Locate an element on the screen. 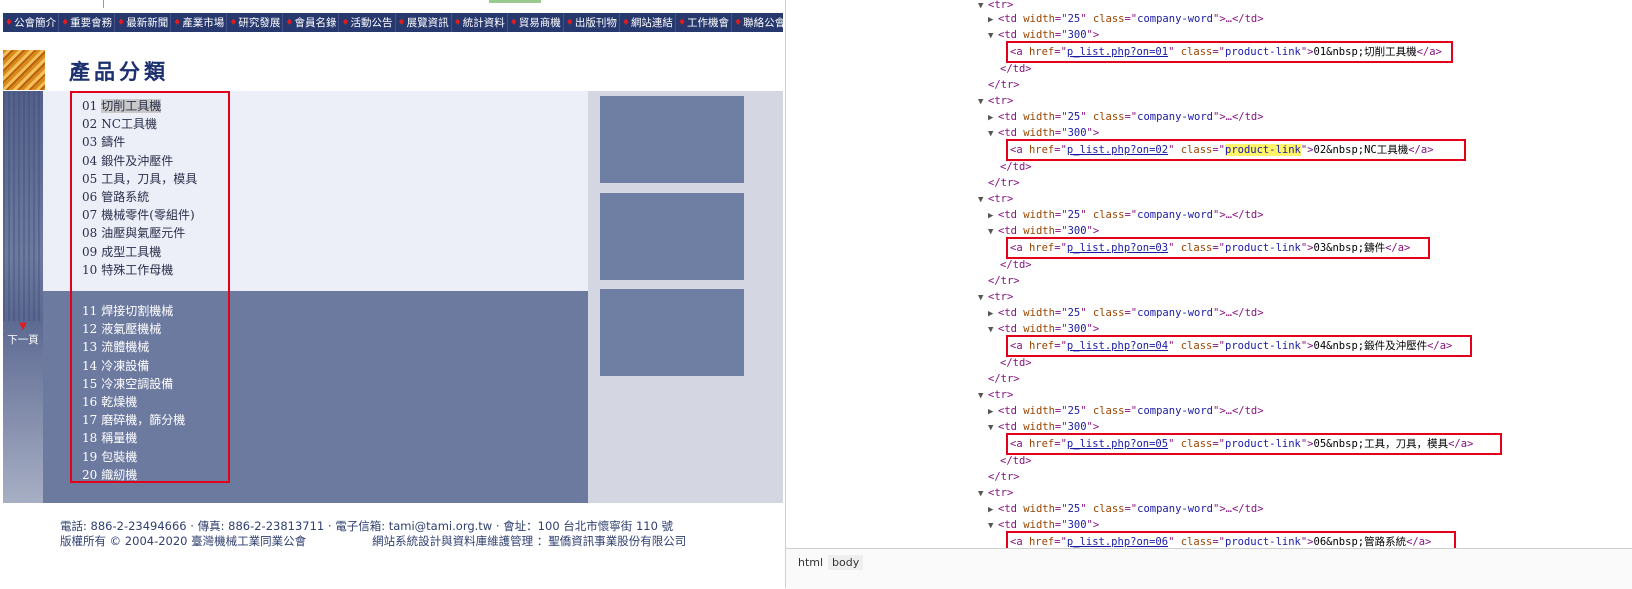 The width and height of the screenshot is (1632, 589). footer-credit: 網站系統設計與資料庫維護管理 ：聖僑資訊事業股份有限公司 is located at coordinates (529, 541).